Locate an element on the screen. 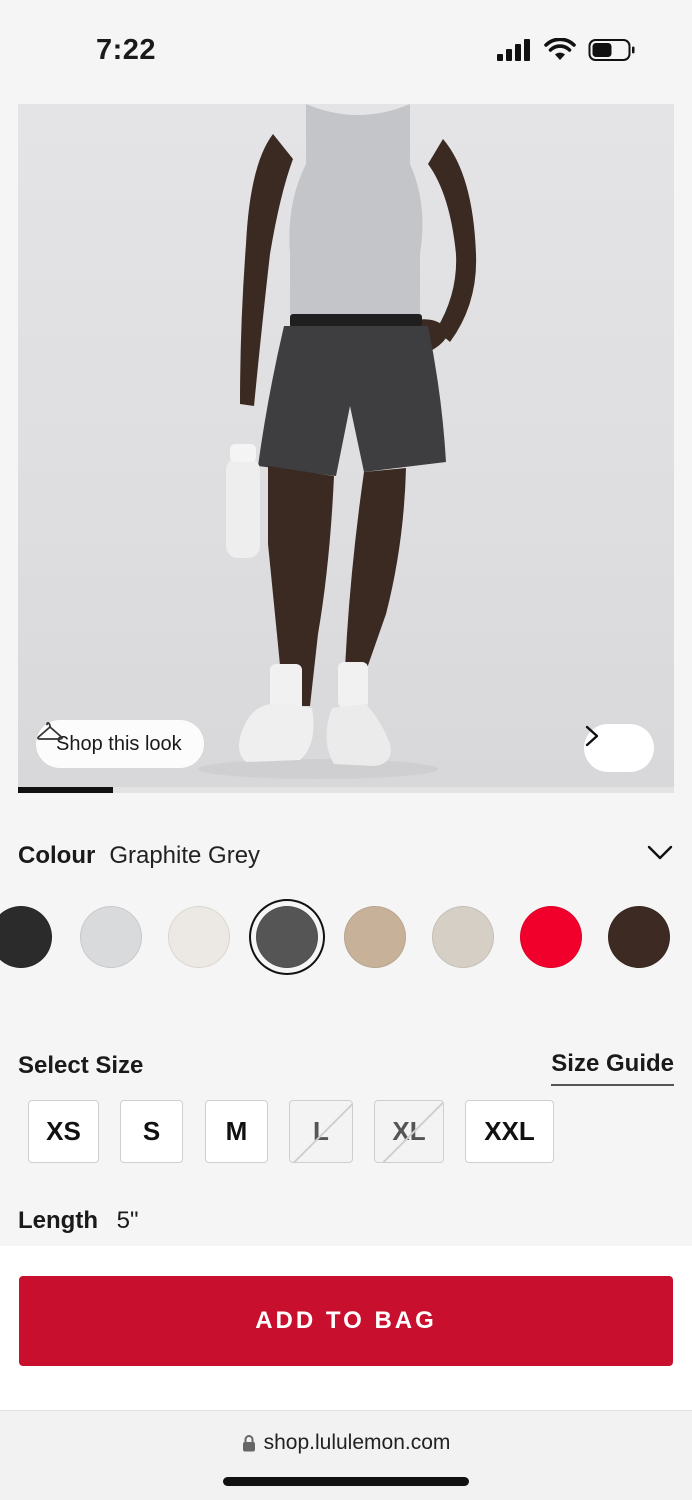 The width and height of the screenshot is (692, 1500). colour-swatches is located at coordinates (346, 938).